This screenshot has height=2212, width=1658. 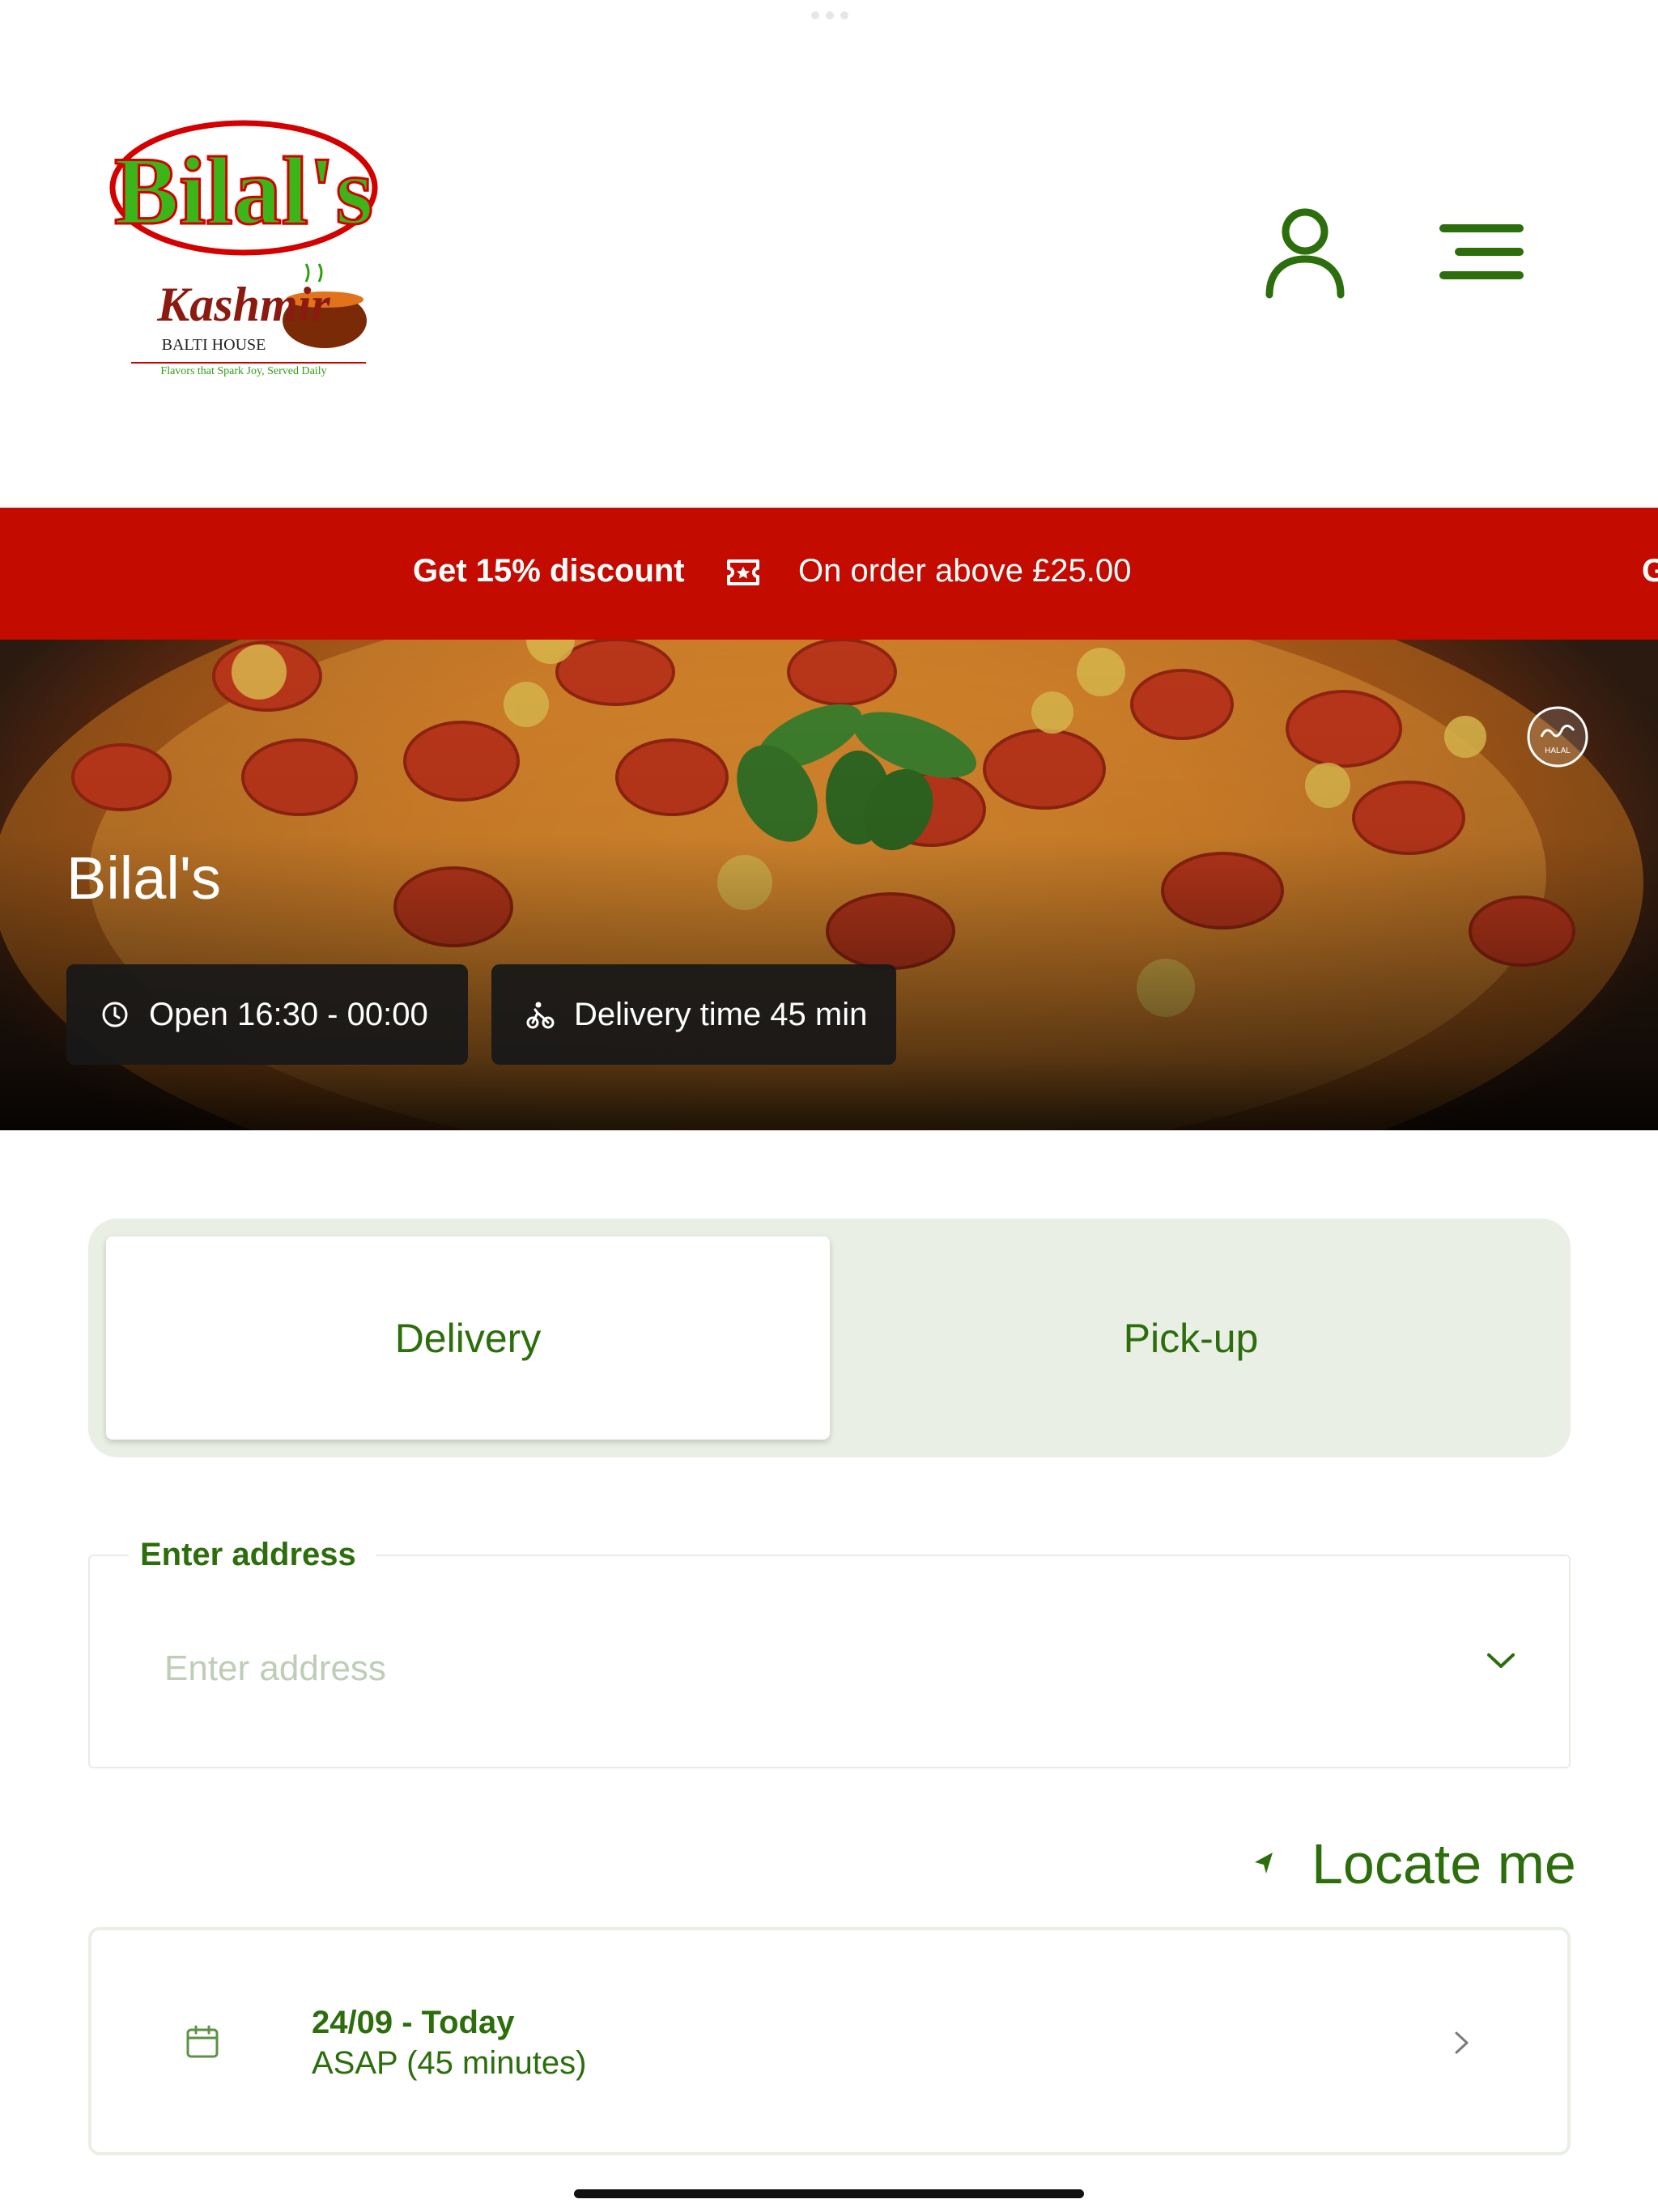 What do you see at coordinates (812, 1669) in the screenshot?
I see `address-input` at bounding box center [812, 1669].